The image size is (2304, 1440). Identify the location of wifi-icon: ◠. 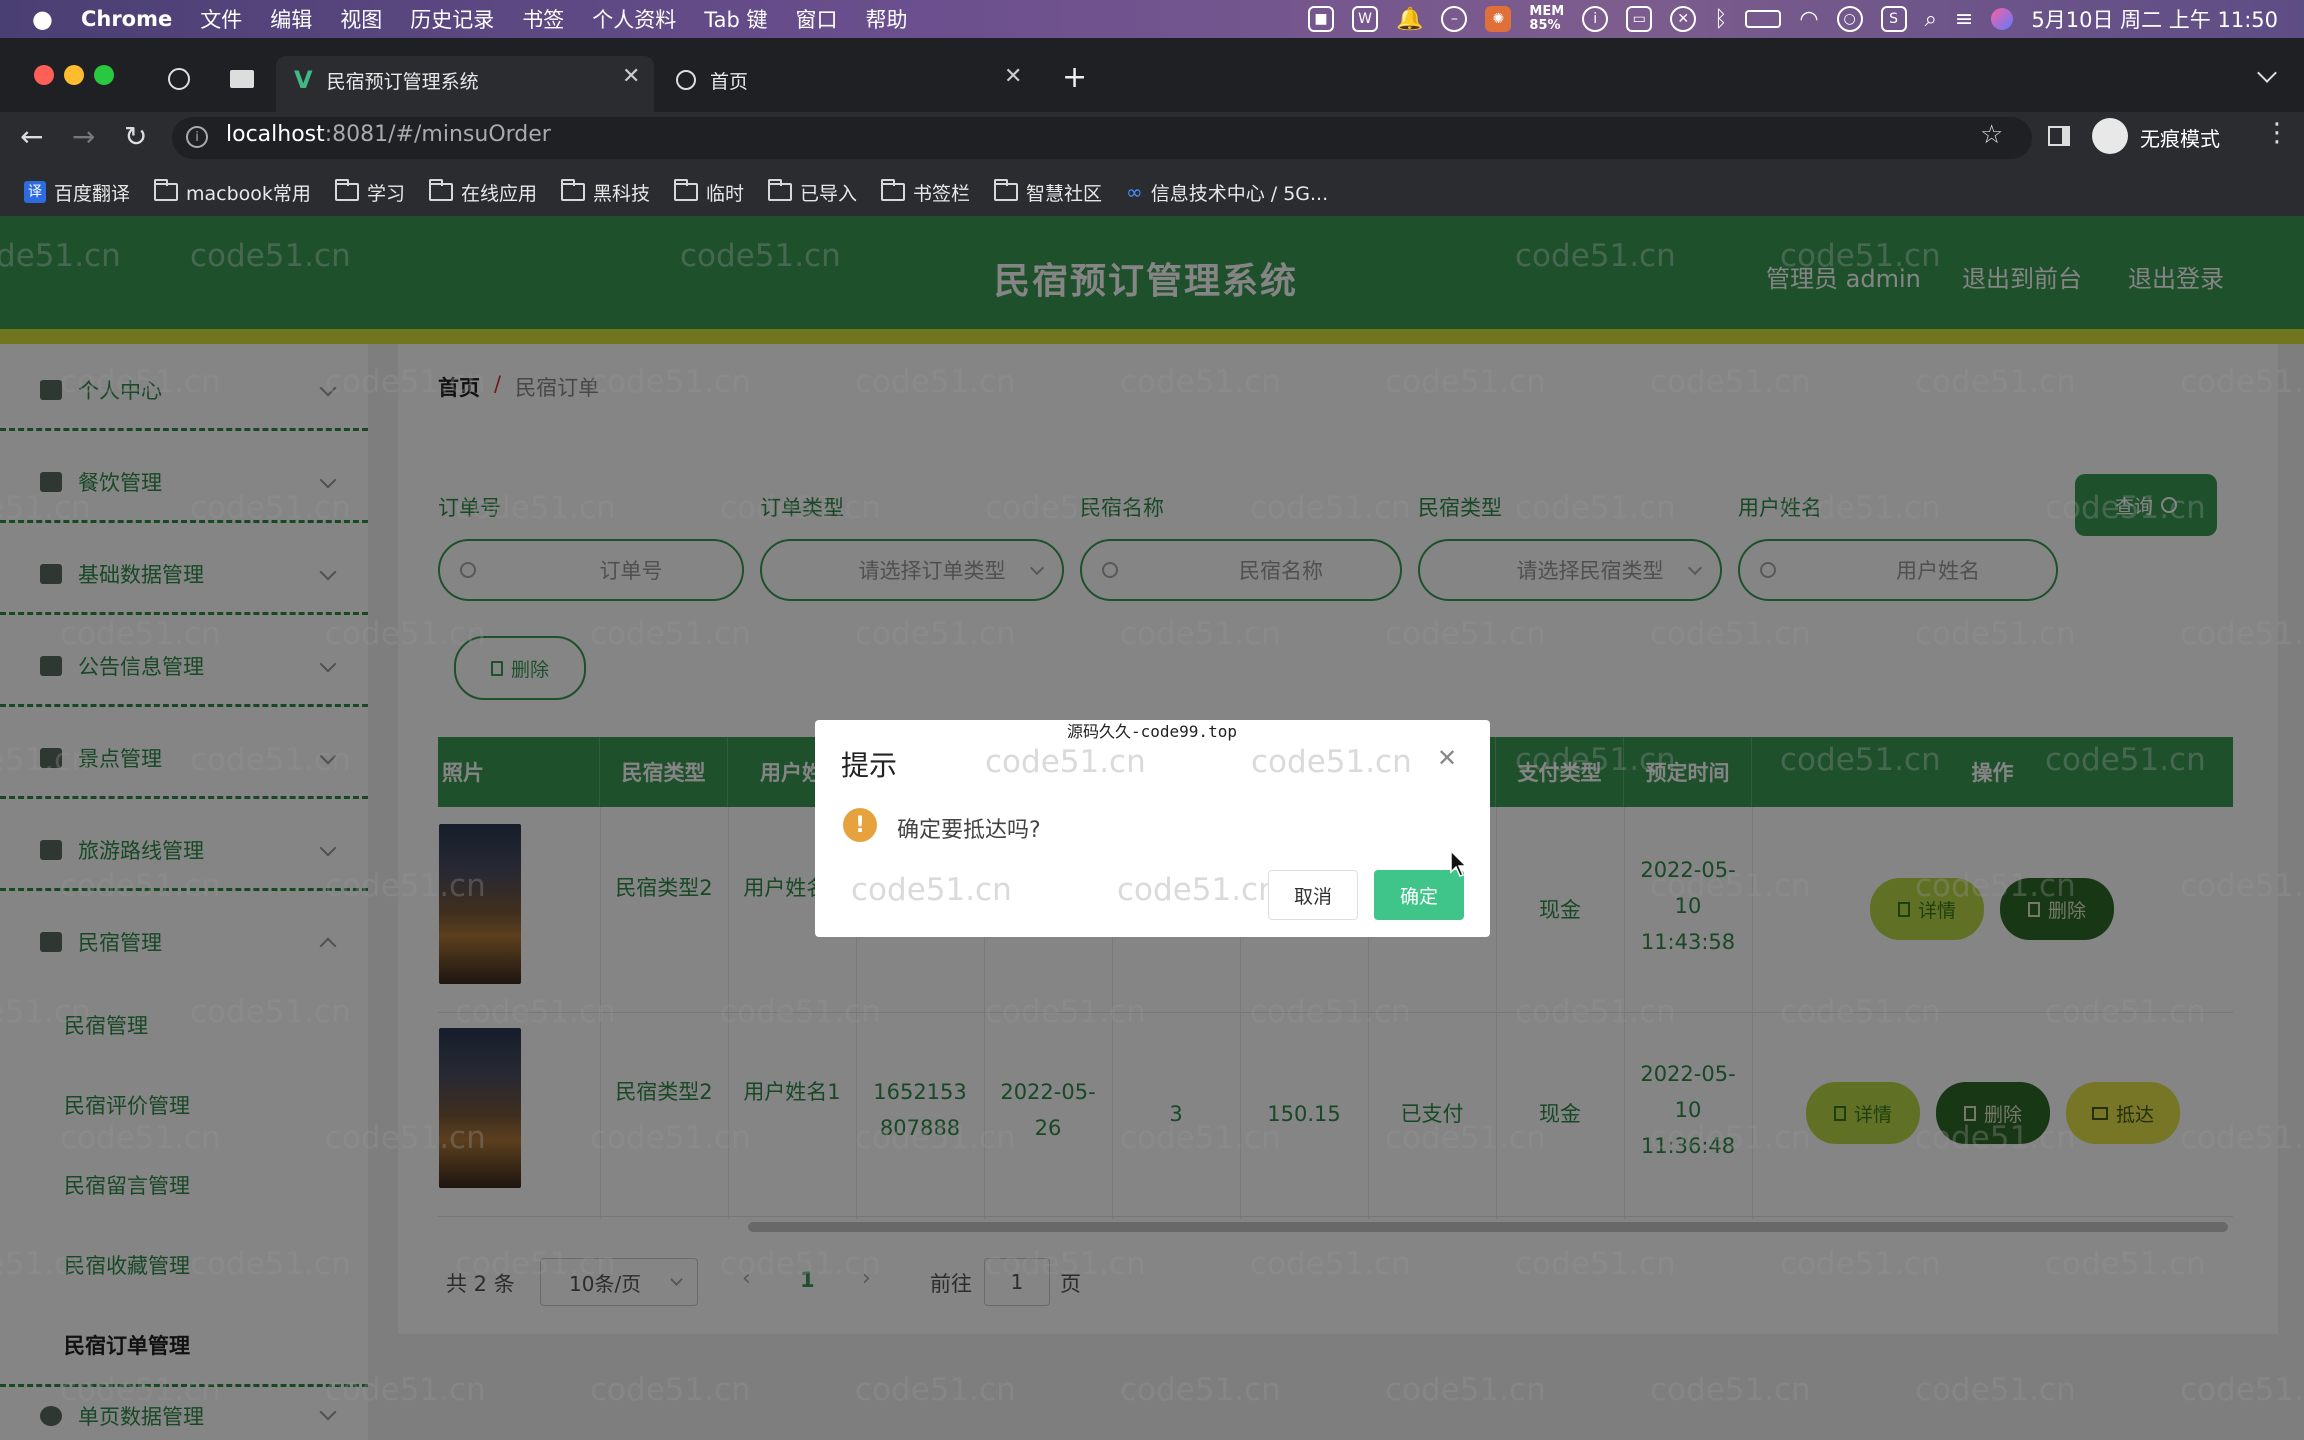
(1808, 19).